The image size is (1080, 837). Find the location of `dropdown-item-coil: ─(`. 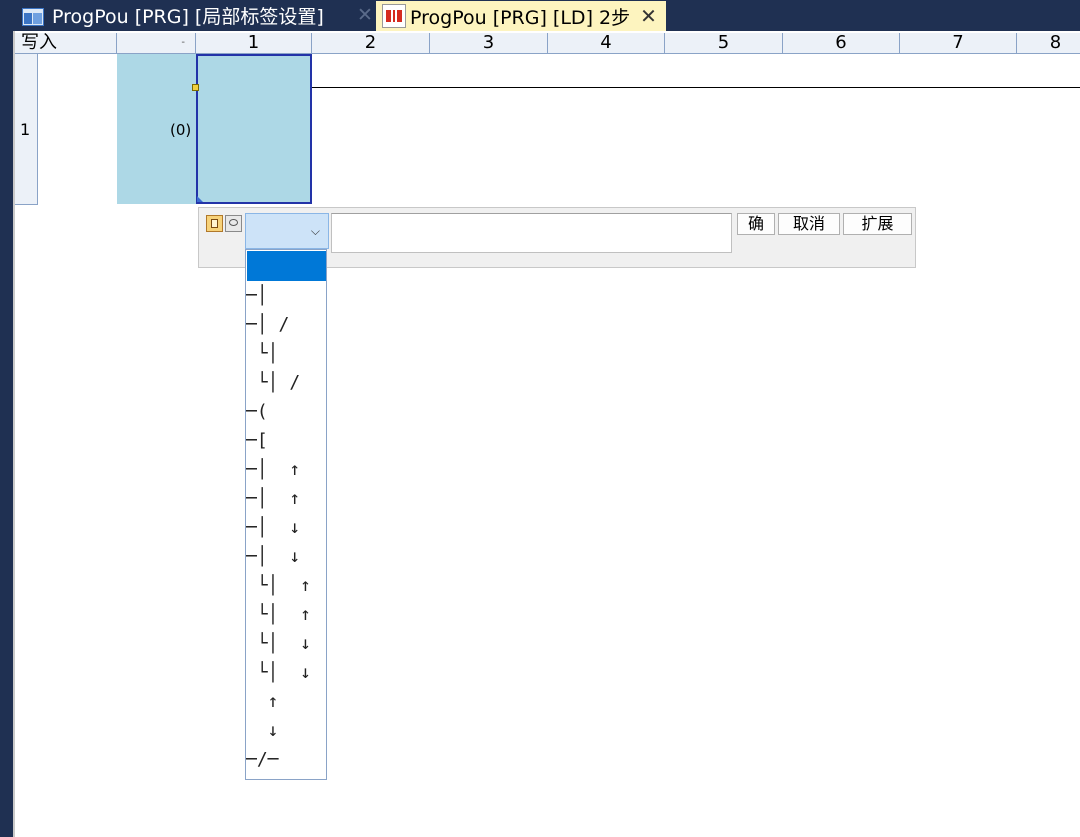

dropdown-item-coil: ─( is located at coordinates (286, 412).